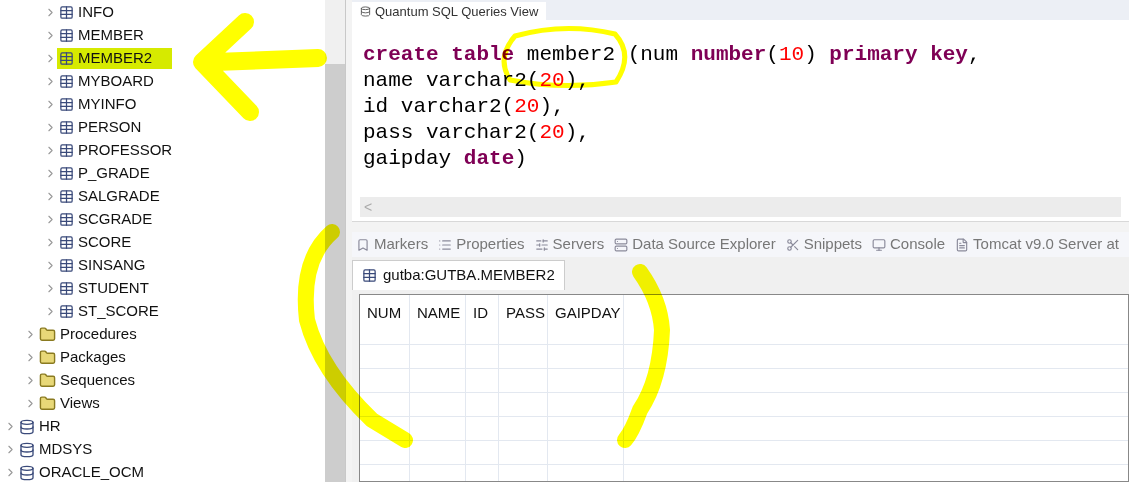  What do you see at coordinates (392, 244) in the screenshot?
I see `view-tab: Markers` at bounding box center [392, 244].